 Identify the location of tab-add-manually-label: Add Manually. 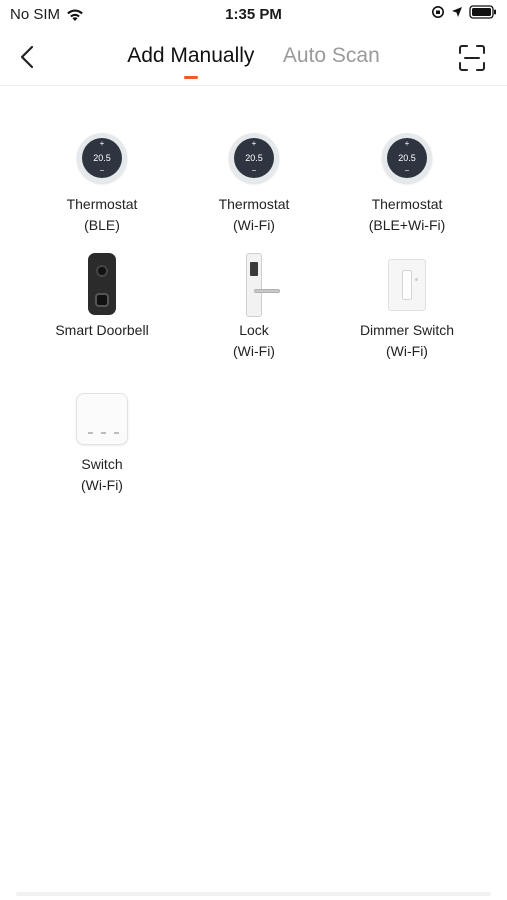
(191, 55).